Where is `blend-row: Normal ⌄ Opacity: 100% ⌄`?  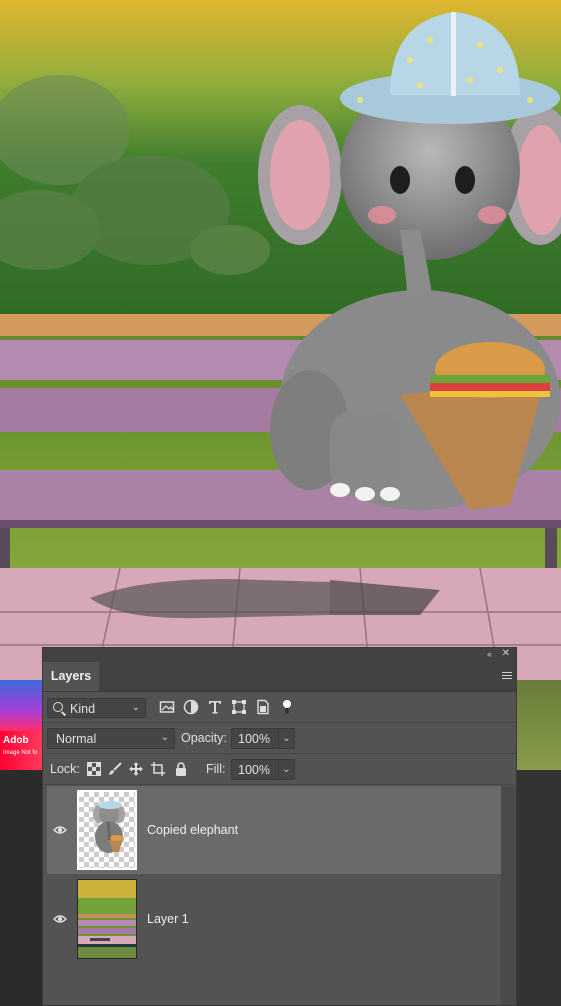 blend-row: Normal ⌄ Opacity: 100% ⌄ is located at coordinates (279, 738).